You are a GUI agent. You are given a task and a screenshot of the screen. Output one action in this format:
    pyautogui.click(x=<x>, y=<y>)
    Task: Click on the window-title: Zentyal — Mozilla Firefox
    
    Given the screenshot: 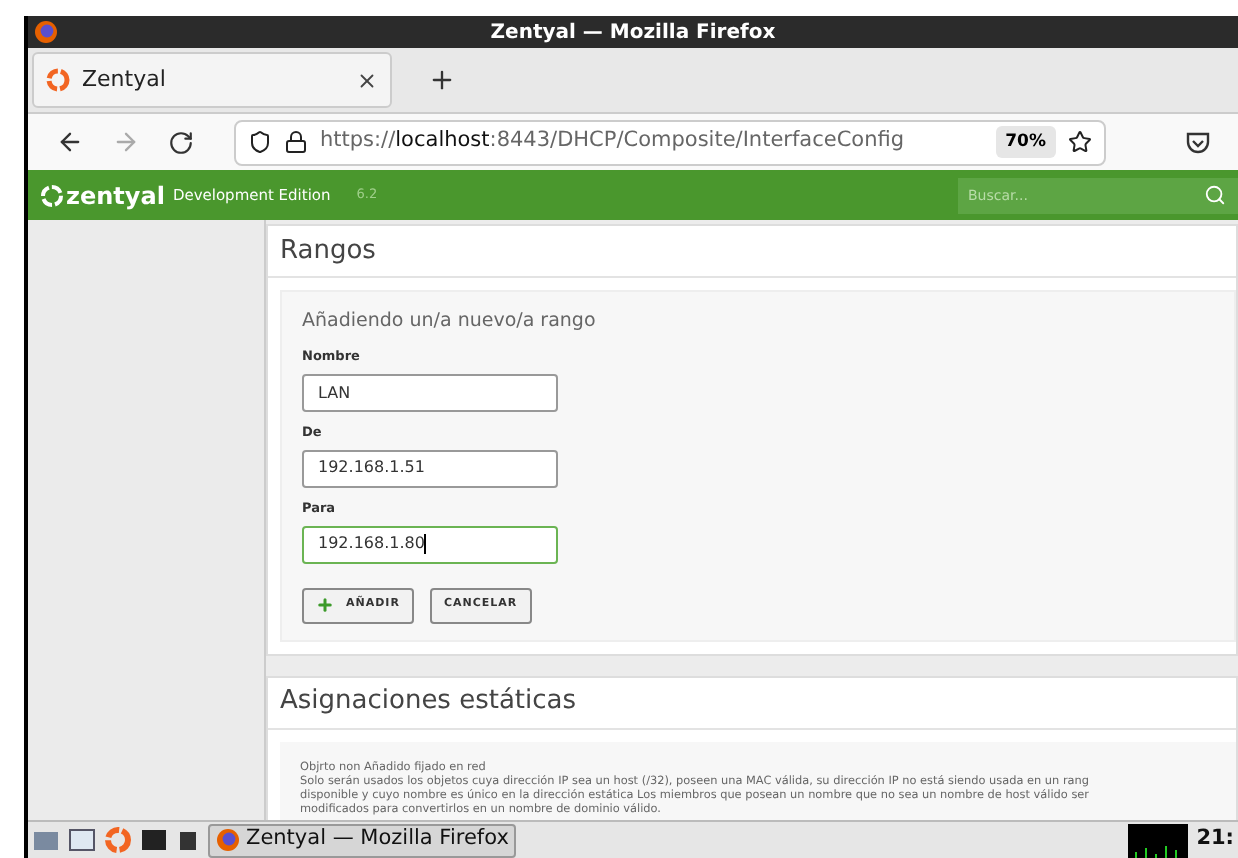 What is the action you would take?
    pyautogui.click(x=633, y=33)
    